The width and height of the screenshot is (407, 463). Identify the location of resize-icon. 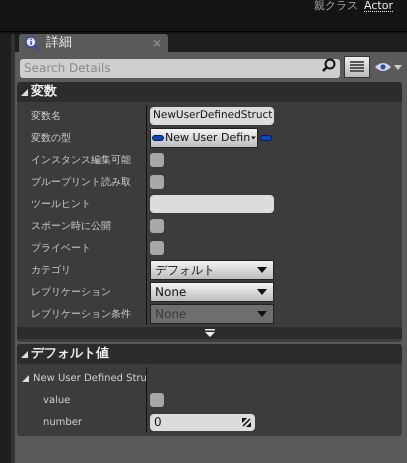
(246, 422).